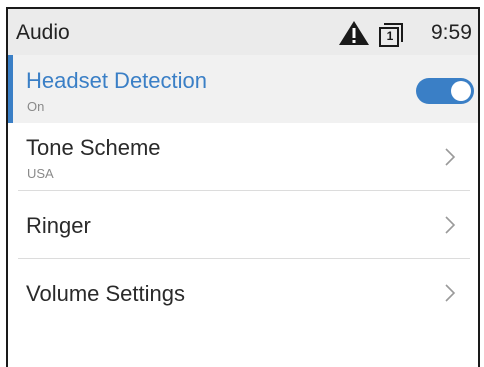 This screenshot has width=484, height=367. I want to click on warning-icon, so click(354, 33).